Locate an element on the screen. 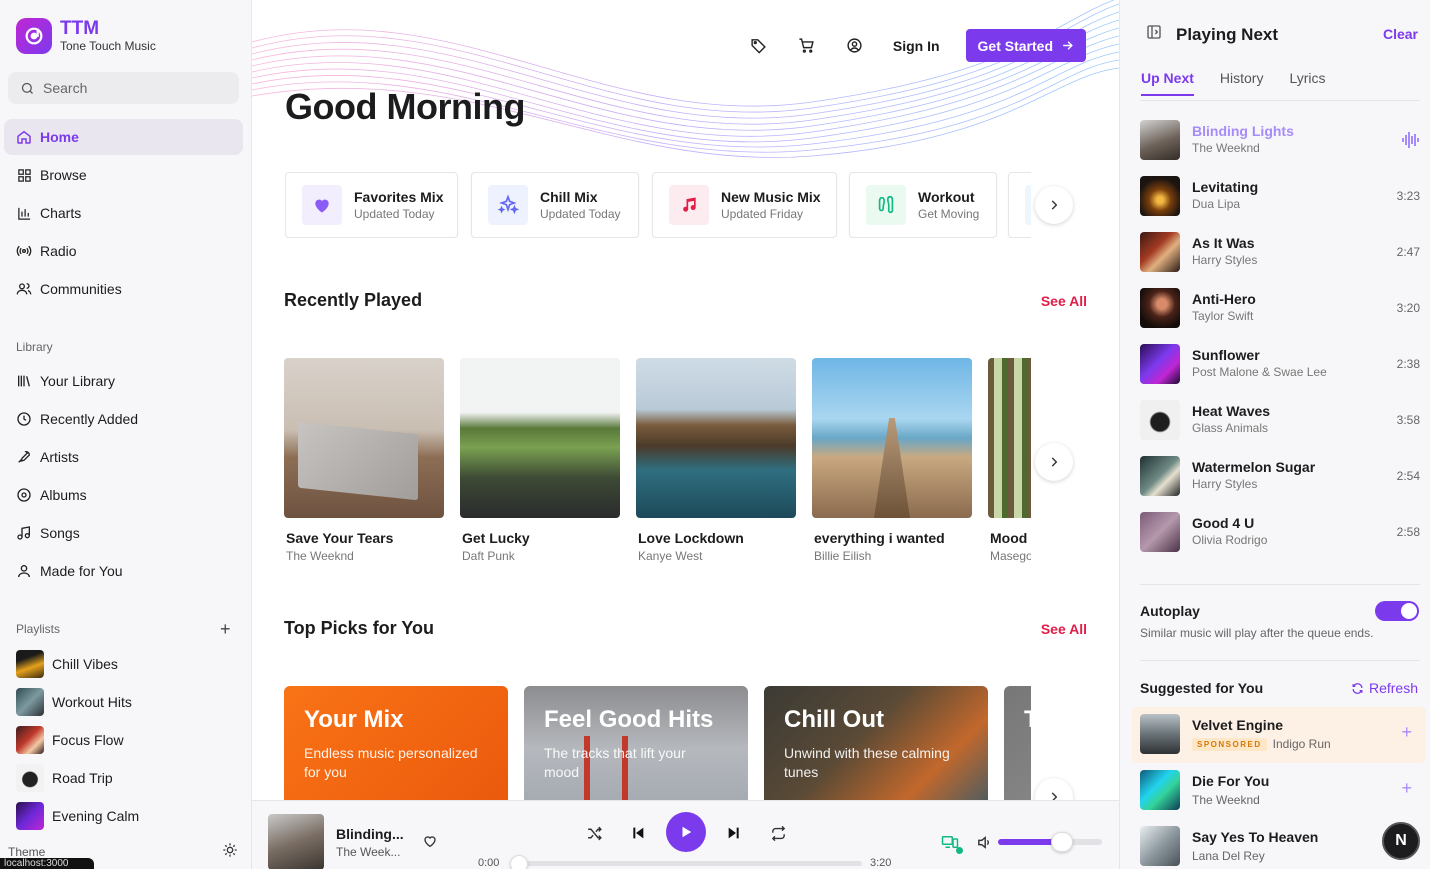 The image size is (1430, 869). queue-item: Heat Waves Glass Animals 3:58 is located at coordinates (1280, 421).